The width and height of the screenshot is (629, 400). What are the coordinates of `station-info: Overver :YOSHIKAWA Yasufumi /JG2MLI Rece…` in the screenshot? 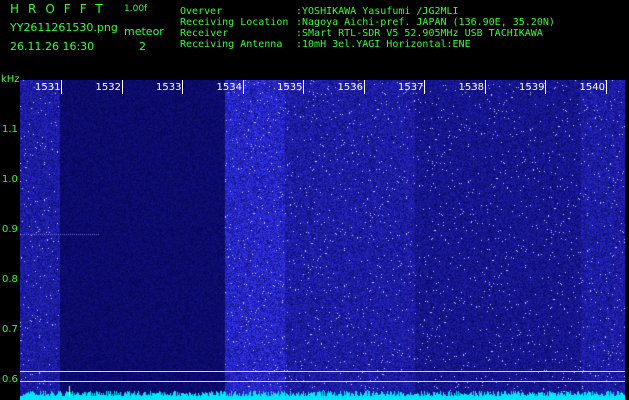 It's located at (367, 28).